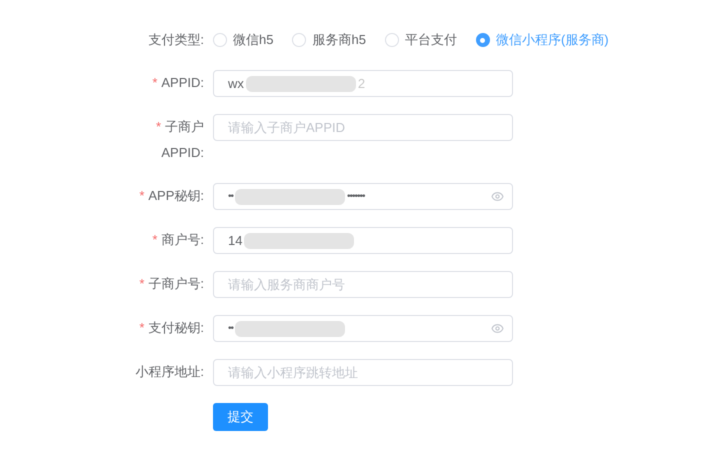  What do you see at coordinates (169, 371) in the screenshot?
I see `field-label: 小程序地址:` at bounding box center [169, 371].